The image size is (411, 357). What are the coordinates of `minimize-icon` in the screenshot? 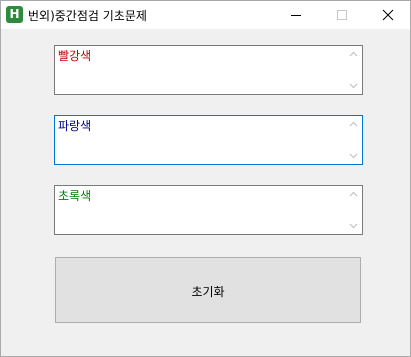 It's located at (296, 15).